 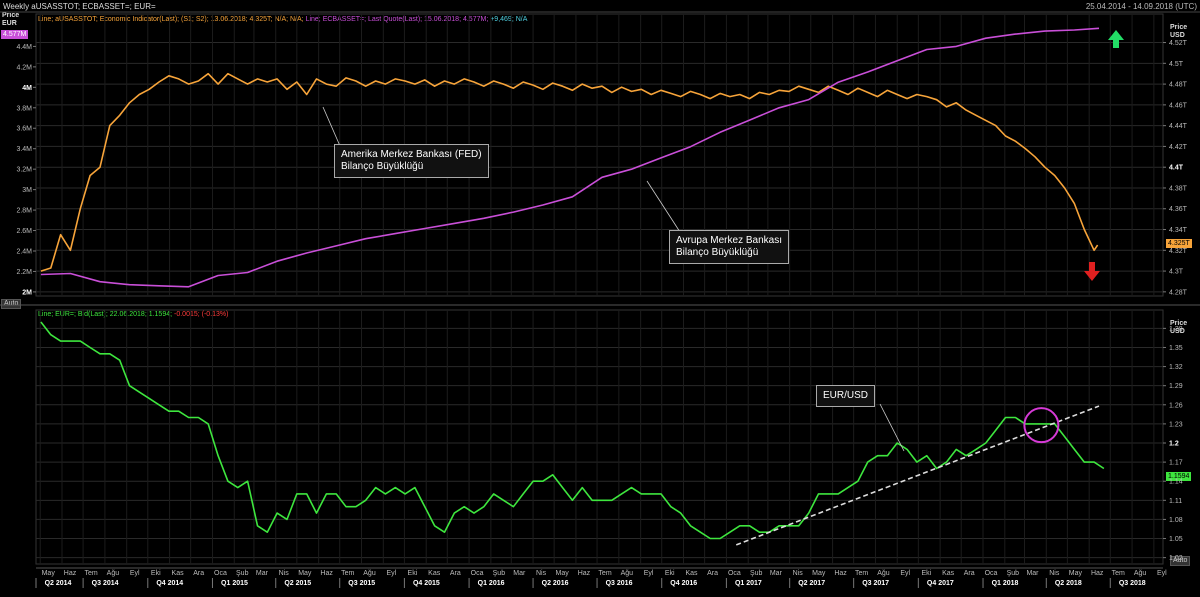 What do you see at coordinates (1176, 463) in the screenshot?
I see `right-tick-label-bottom: 1.17` at bounding box center [1176, 463].